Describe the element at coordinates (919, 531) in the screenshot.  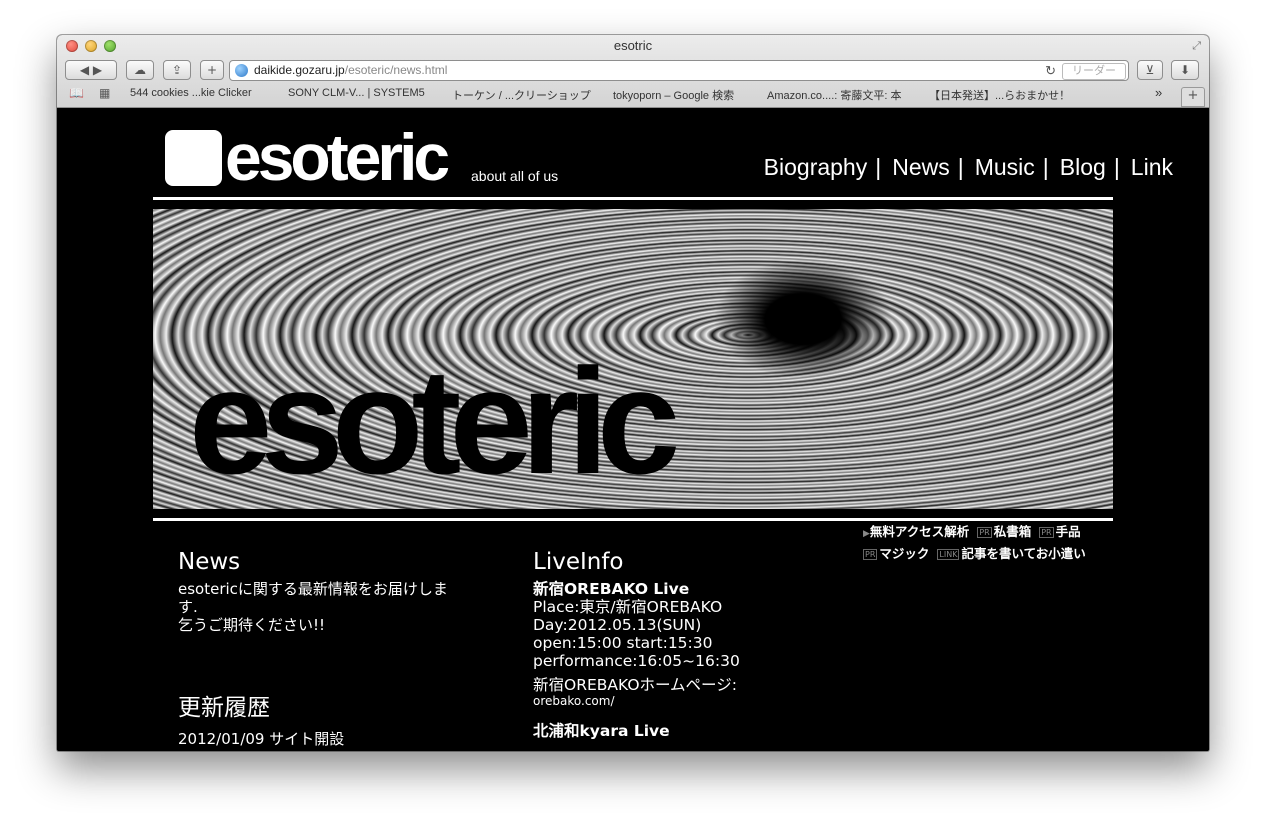
I see `pr-link-access: 無料アクセス解析` at that location.